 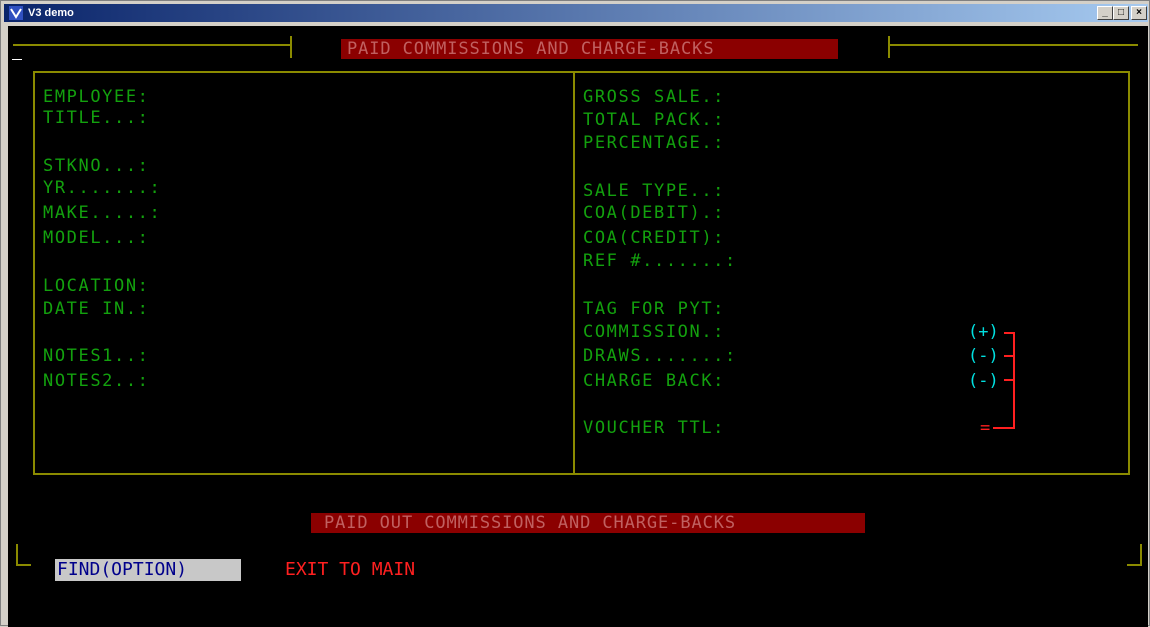 I want to click on coa-debit-label: COA(DEBIT).:, so click(x=654, y=213).